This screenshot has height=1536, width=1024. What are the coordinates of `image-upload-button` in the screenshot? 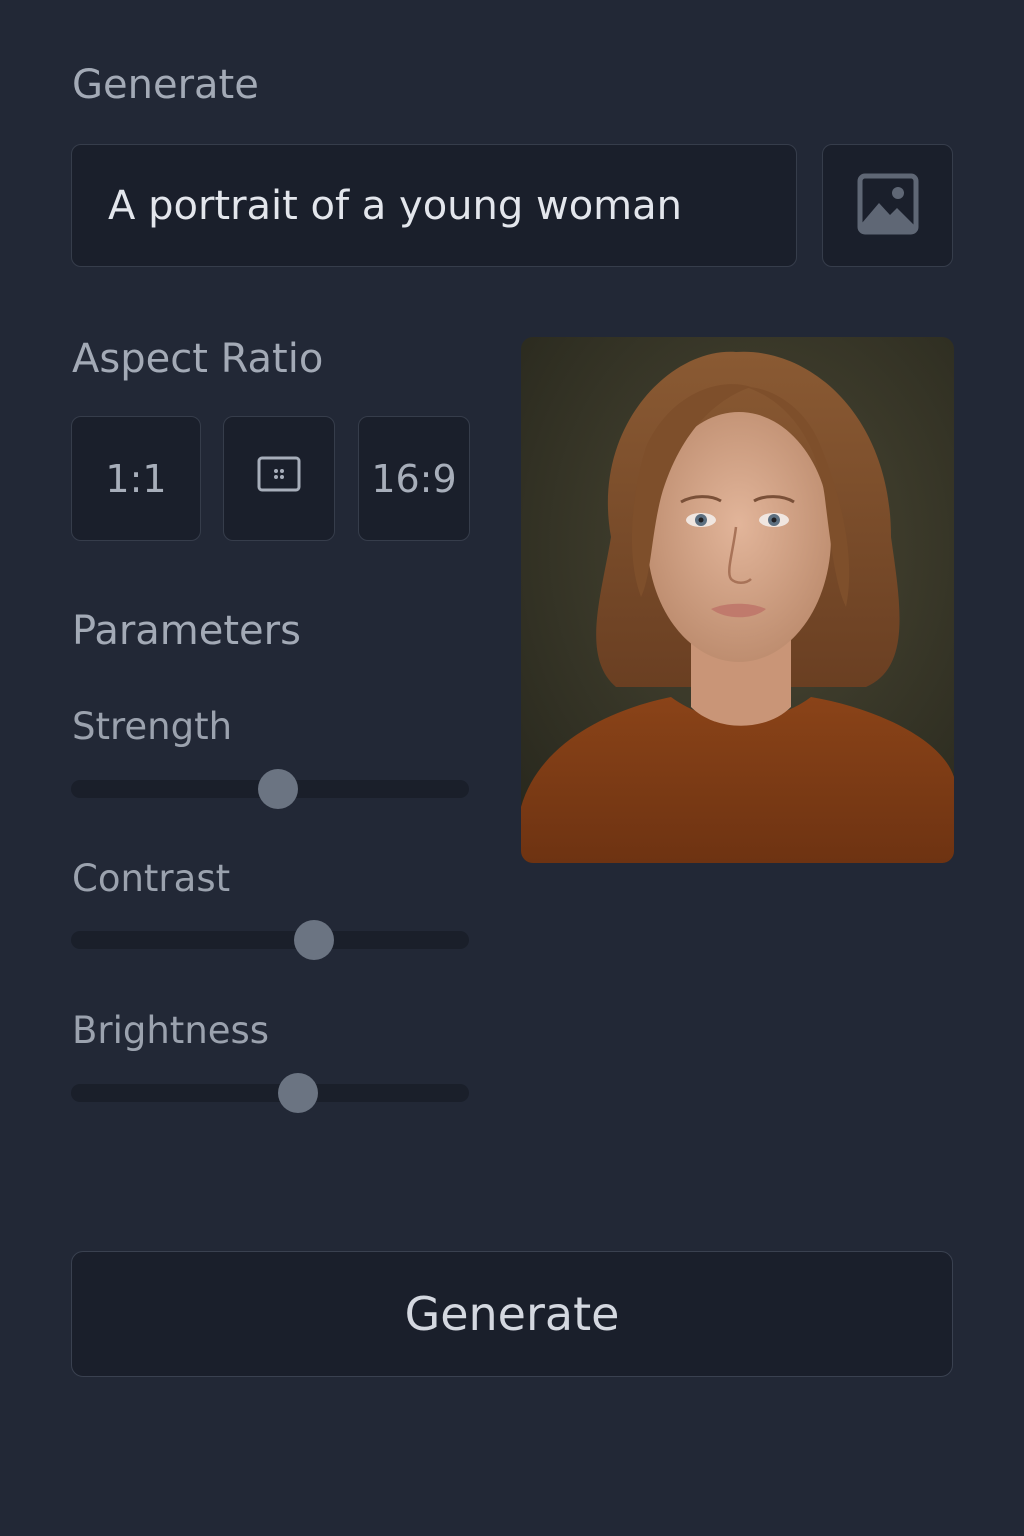 It's located at (887, 205).